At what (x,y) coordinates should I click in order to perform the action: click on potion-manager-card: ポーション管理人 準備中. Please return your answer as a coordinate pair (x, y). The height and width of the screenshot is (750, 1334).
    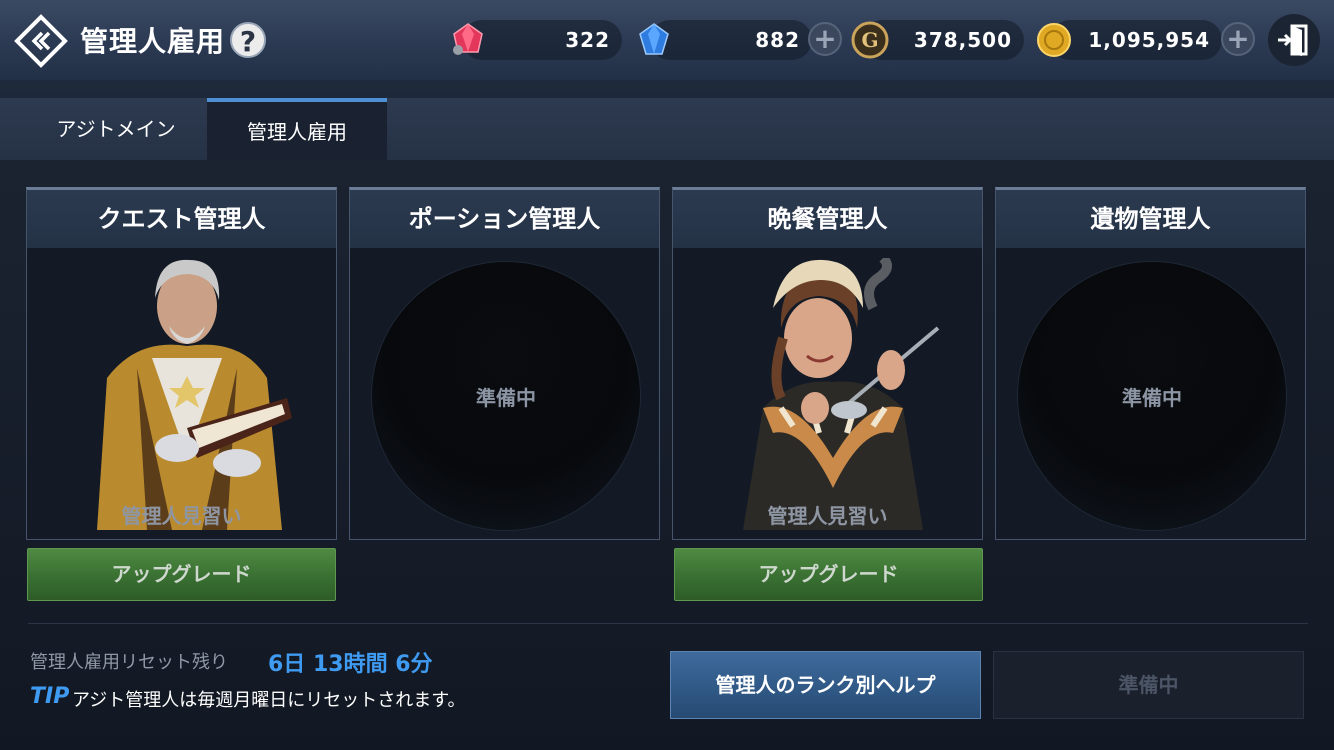
    Looking at the image, I should click on (504, 363).